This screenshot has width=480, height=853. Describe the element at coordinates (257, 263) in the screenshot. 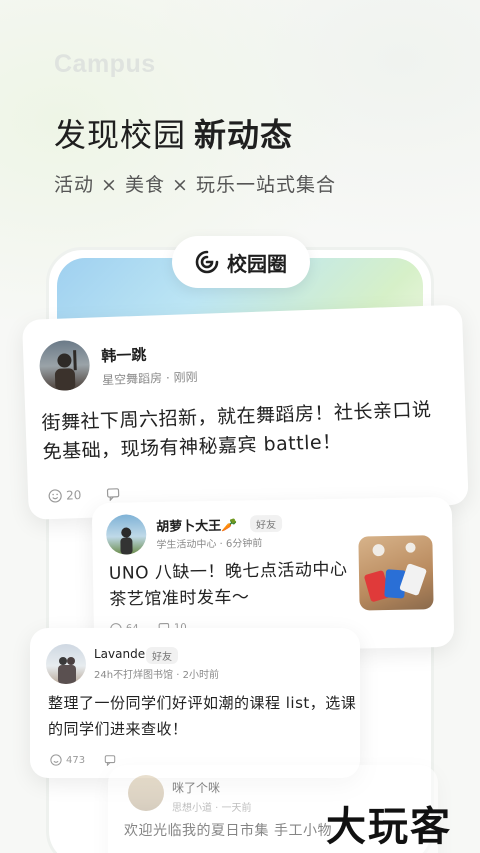

I see `pill-label: 校园圈` at that location.